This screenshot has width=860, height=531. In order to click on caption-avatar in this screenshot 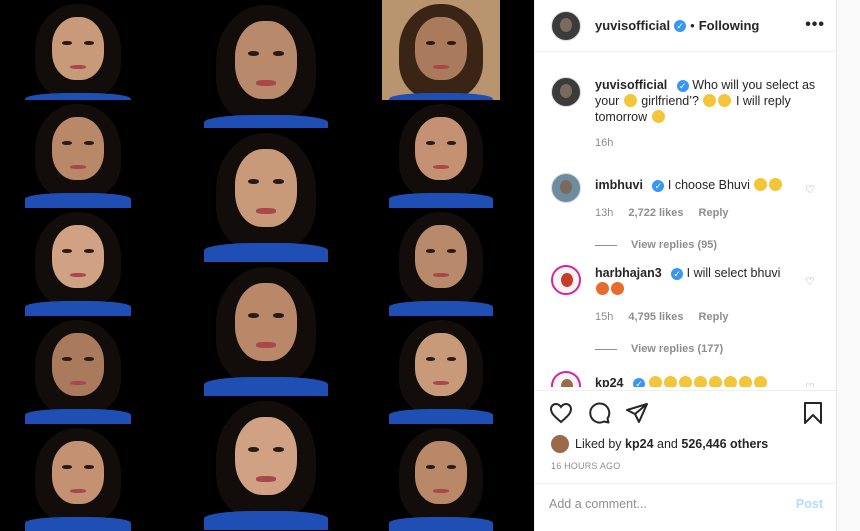, I will do `click(566, 92)`.